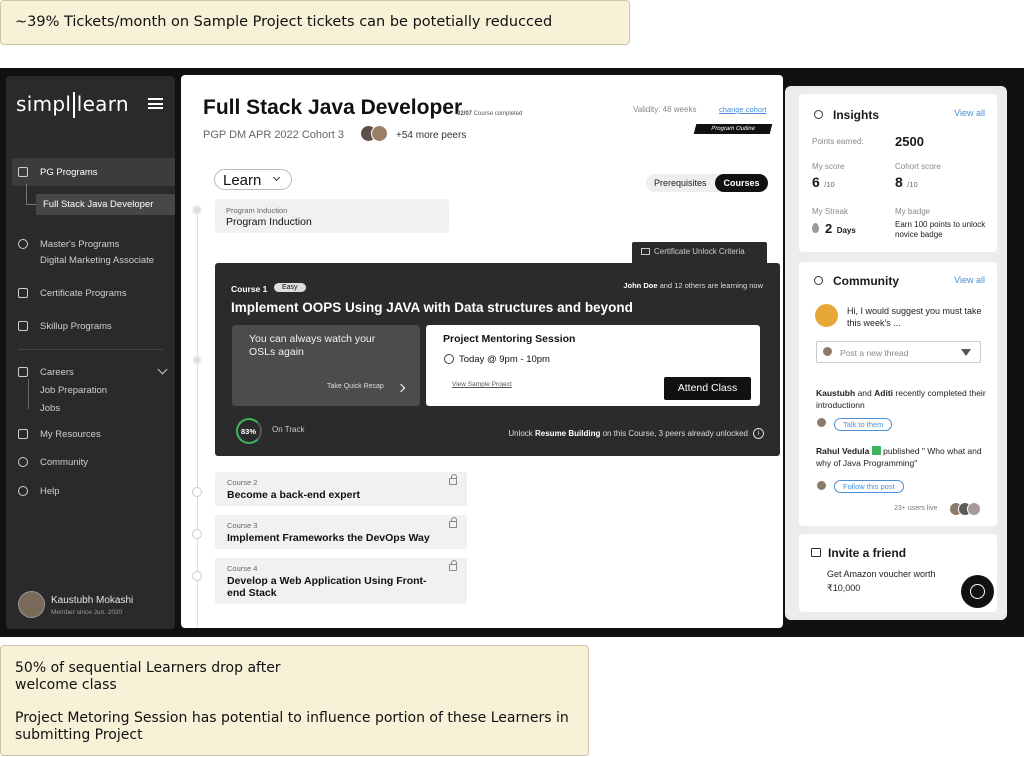 This screenshot has width=1024, height=757. What do you see at coordinates (969, 280) in the screenshot?
I see `community-view-all: View all` at bounding box center [969, 280].